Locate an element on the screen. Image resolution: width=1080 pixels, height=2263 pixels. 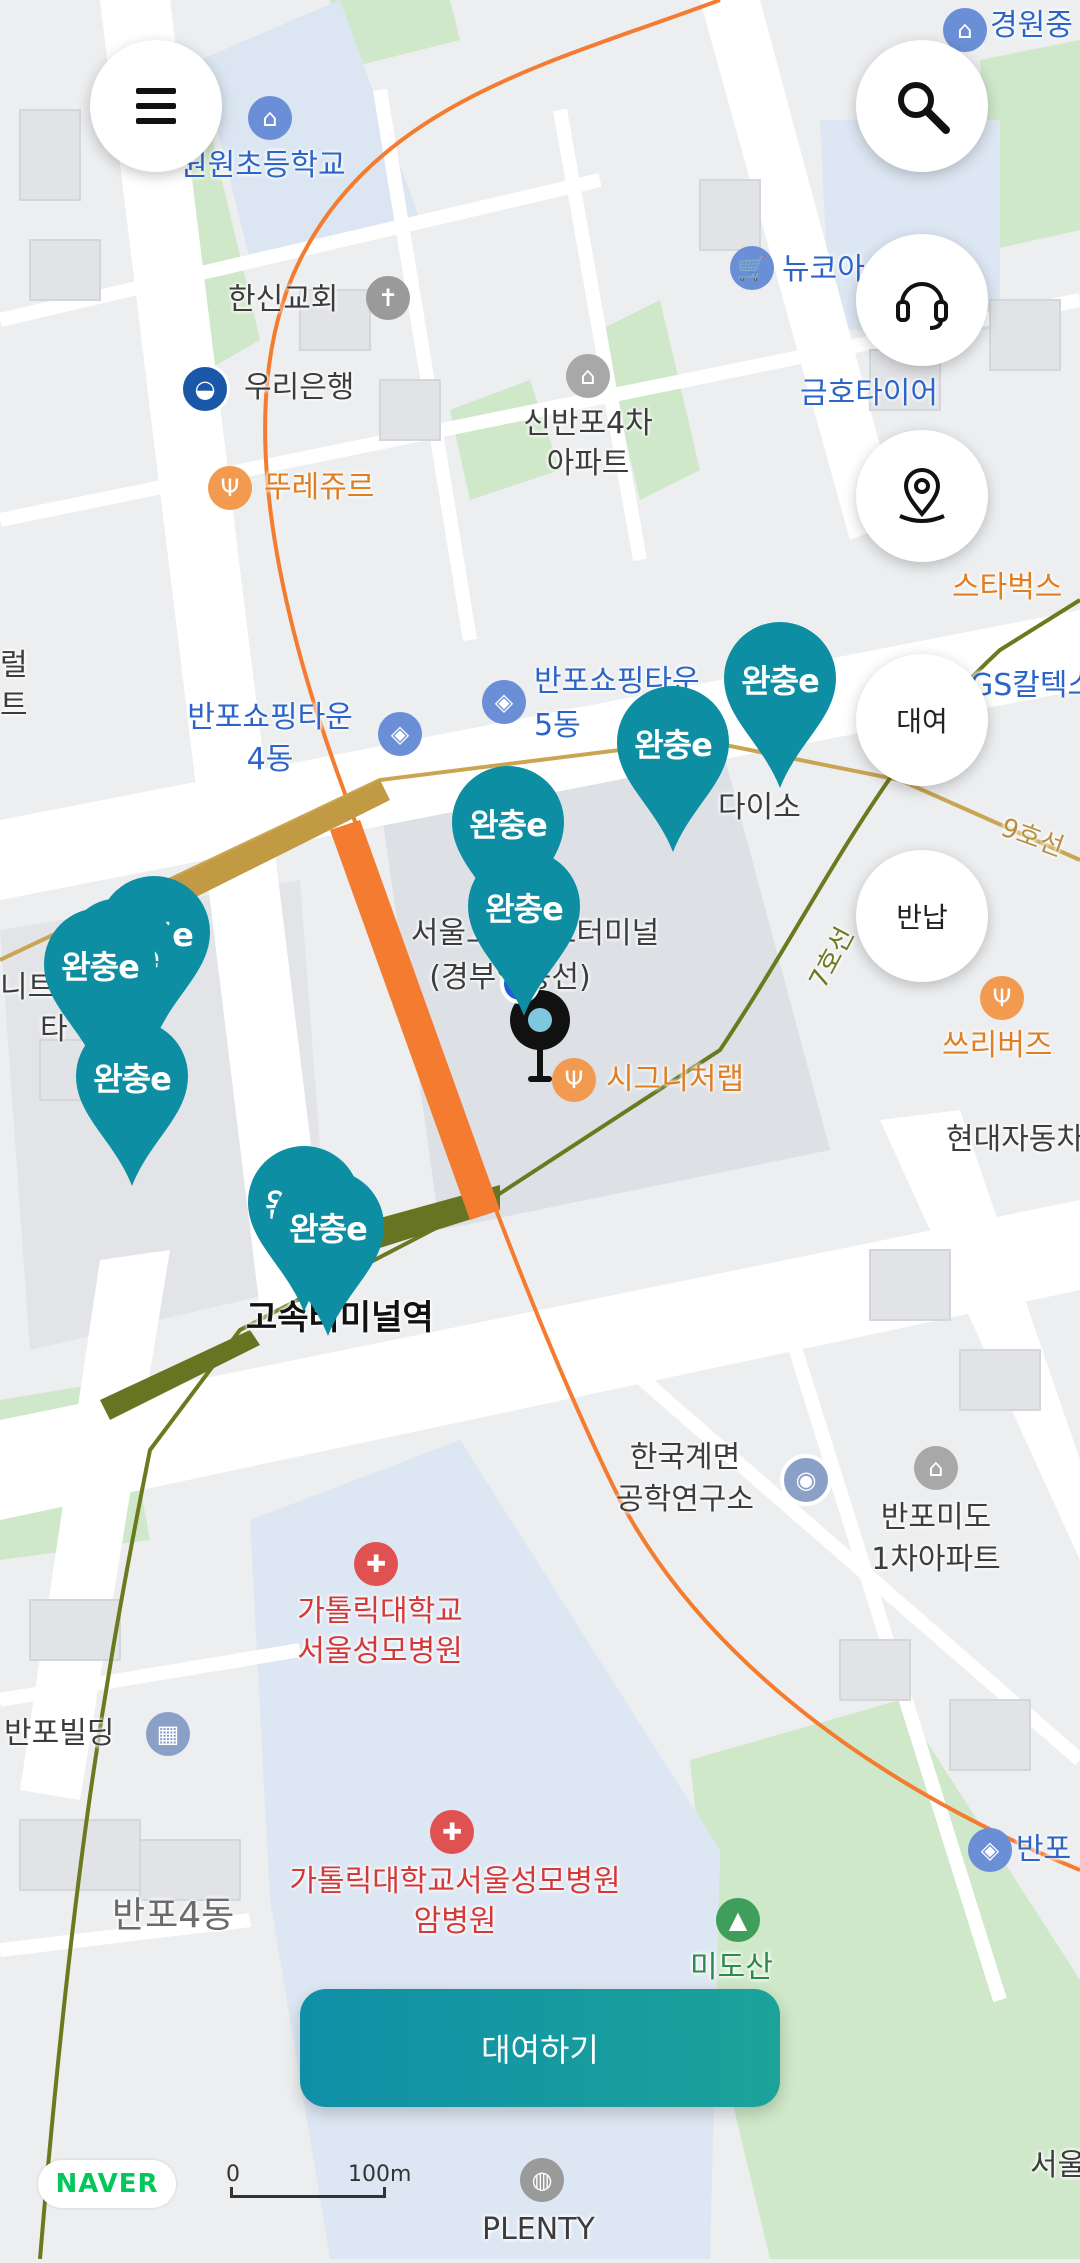
map-label-banpo-bldg: 반포빌딩 is located at coordinates (59, 1733).